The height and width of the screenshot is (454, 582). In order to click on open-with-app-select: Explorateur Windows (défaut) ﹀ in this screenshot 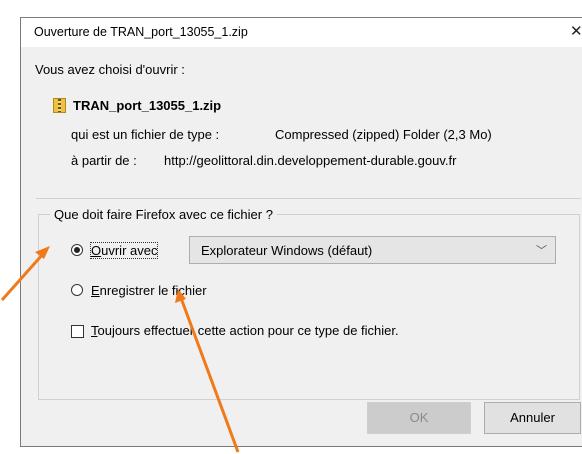, I will do `click(372, 250)`.